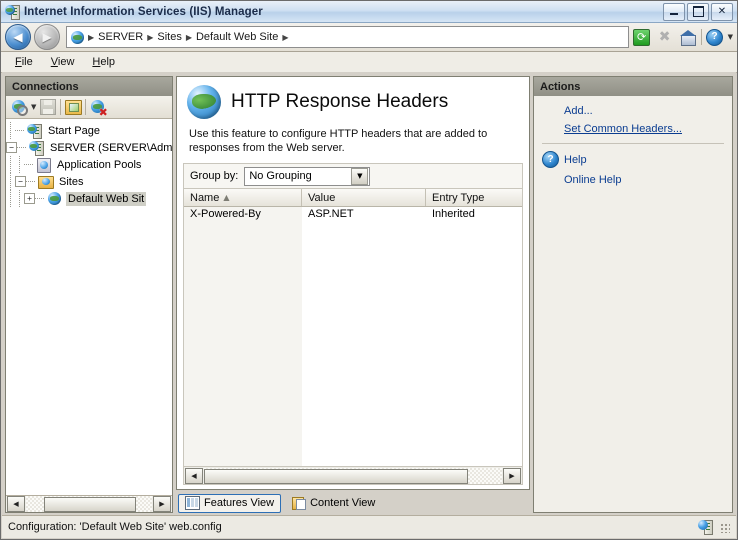 Image resolution: width=738 pixels, height=540 pixels. I want to click on status-right, so click(714, 527).